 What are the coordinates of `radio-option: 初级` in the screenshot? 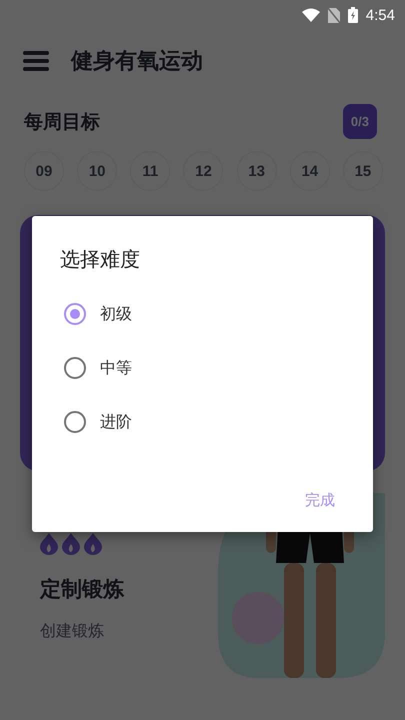 It's located at (101, 314).